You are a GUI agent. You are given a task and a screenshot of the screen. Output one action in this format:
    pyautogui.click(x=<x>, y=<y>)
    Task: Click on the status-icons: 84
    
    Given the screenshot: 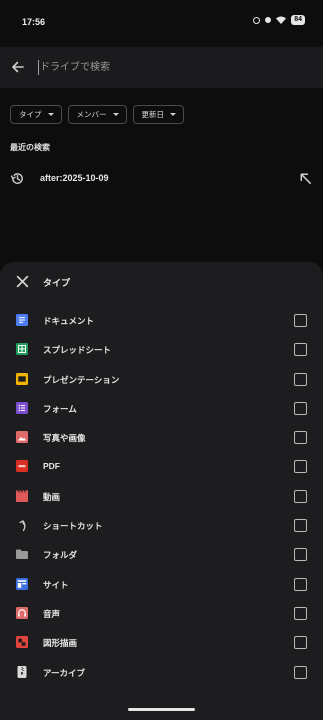 What is the action you would take?
    pyautogui.click(x=279, y=20)
    